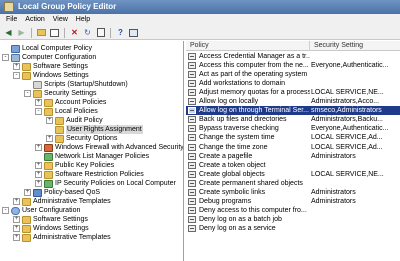  Describe the element at coordinates (34, 20) in the screenshot. I see `menu-action: Action` at that location.